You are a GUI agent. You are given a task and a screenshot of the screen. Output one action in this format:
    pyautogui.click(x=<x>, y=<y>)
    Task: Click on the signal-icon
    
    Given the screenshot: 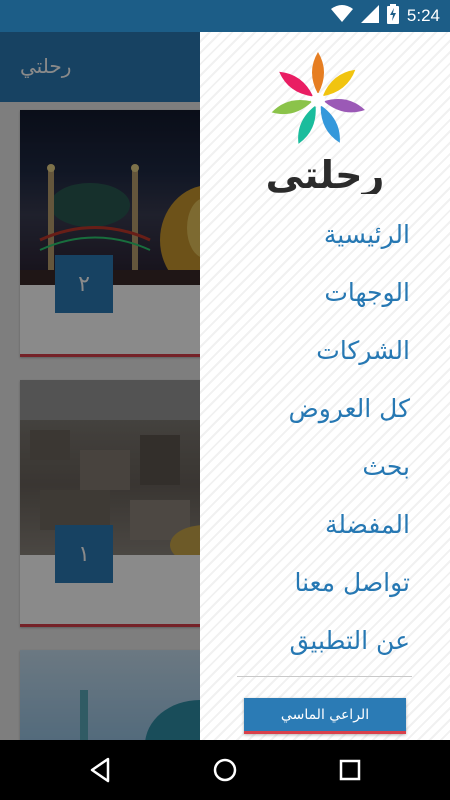 What is the action you would take?
    pyautogui.click(x=369, y=16)
    